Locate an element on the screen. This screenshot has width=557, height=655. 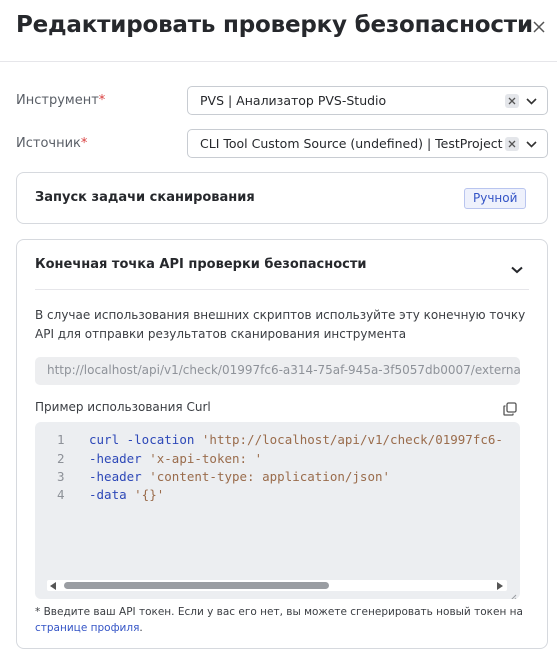
mode-badge: Ручной is located at coordinates (495, 198).